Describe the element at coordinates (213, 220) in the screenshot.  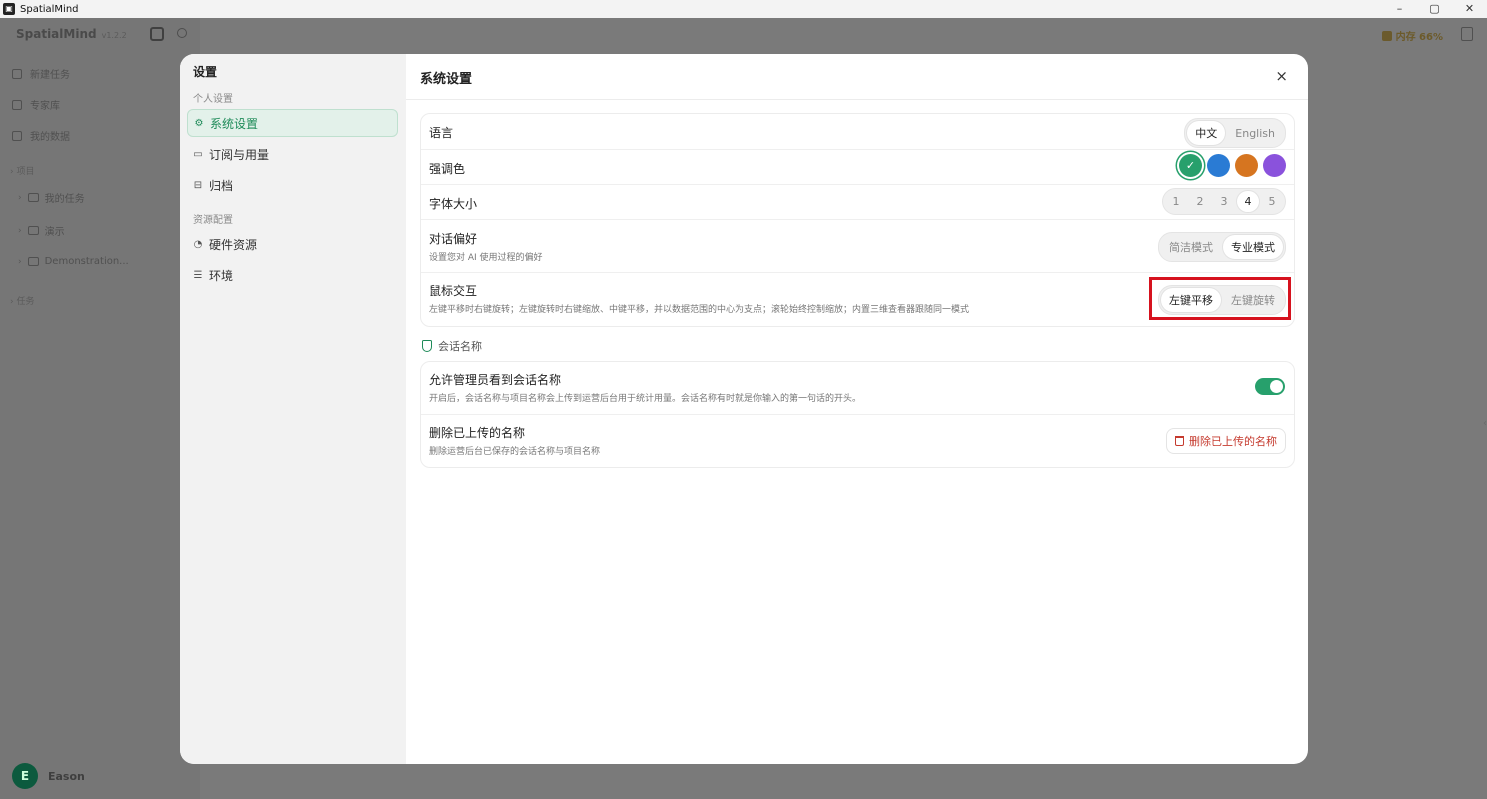
I see `group-resources-label: 资源配置` at that location.